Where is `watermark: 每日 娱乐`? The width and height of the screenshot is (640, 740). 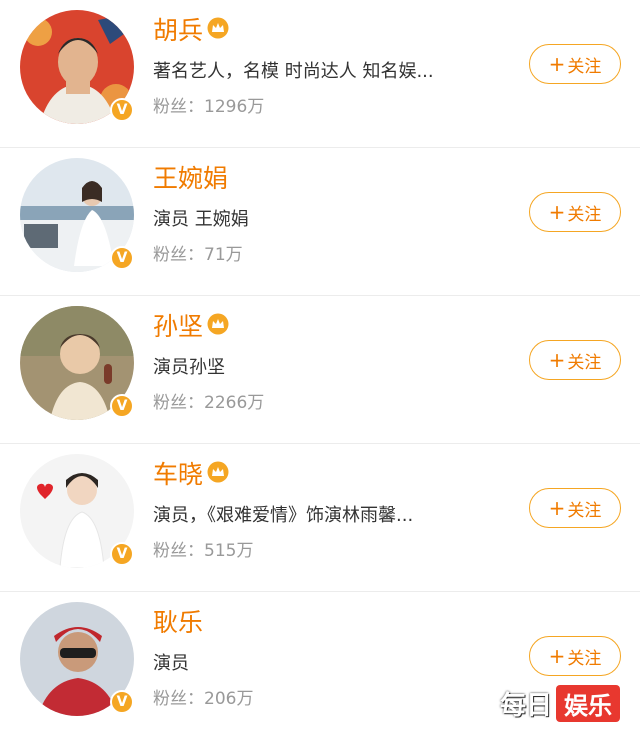
watermark: 每日 娱乐 is located at coordinates (560, 703).